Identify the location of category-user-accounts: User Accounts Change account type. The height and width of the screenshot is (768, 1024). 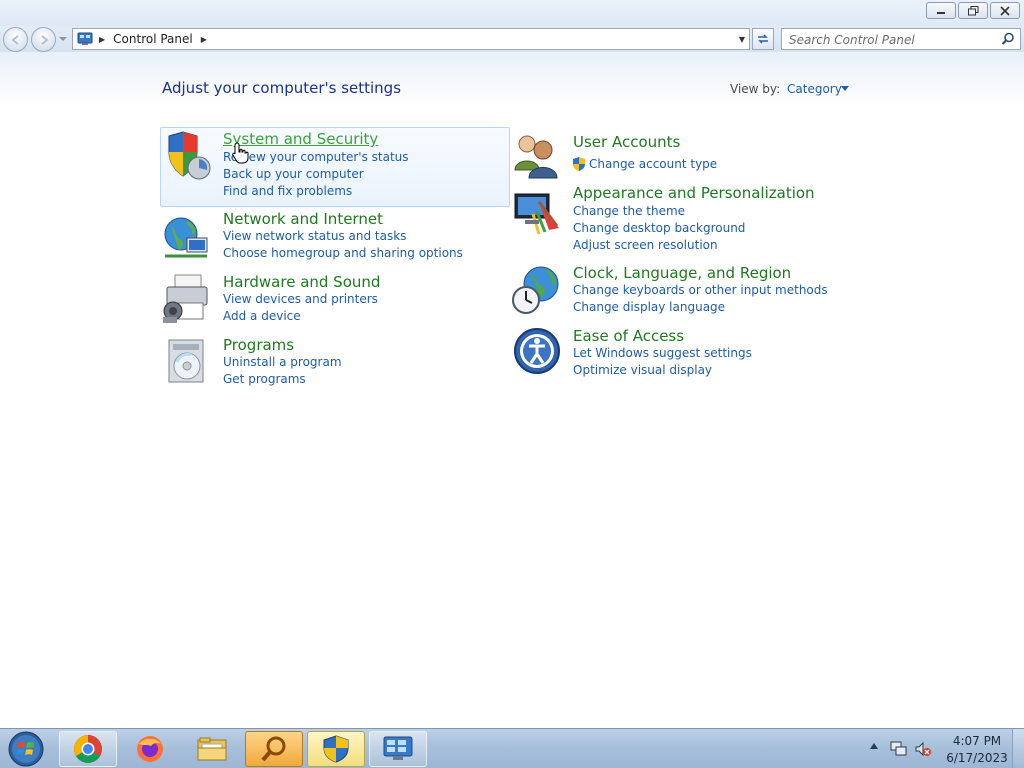
(681, 155).